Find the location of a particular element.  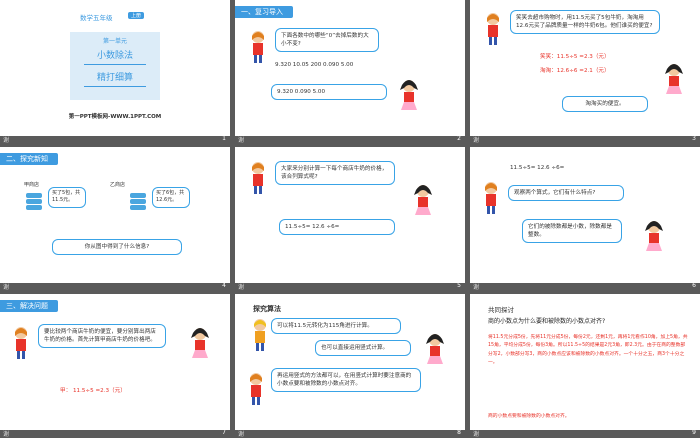

title-box: 第一单元 小数除法 精打细算 is located at coordinates (115, 66).